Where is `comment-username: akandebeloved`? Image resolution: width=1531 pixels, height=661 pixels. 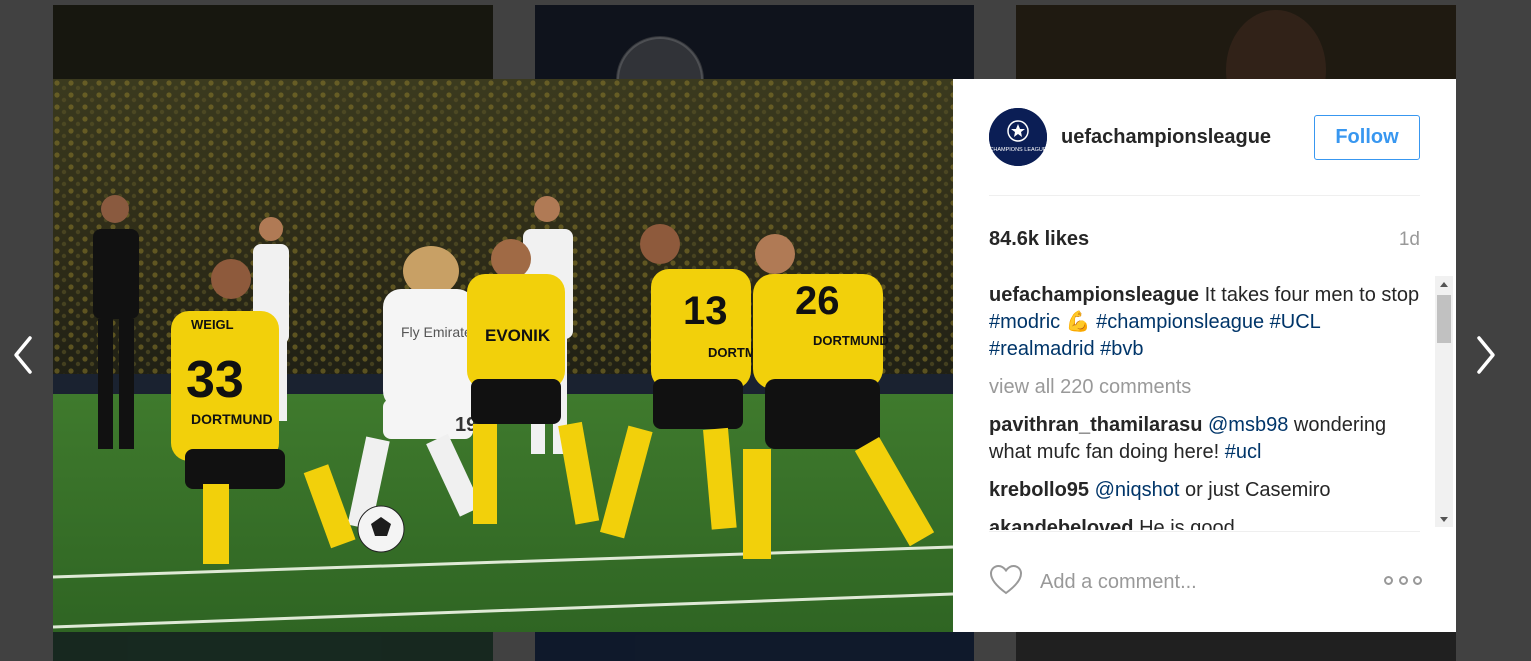 comment-username: akandebeloved is located at coordinates (1061, 523).